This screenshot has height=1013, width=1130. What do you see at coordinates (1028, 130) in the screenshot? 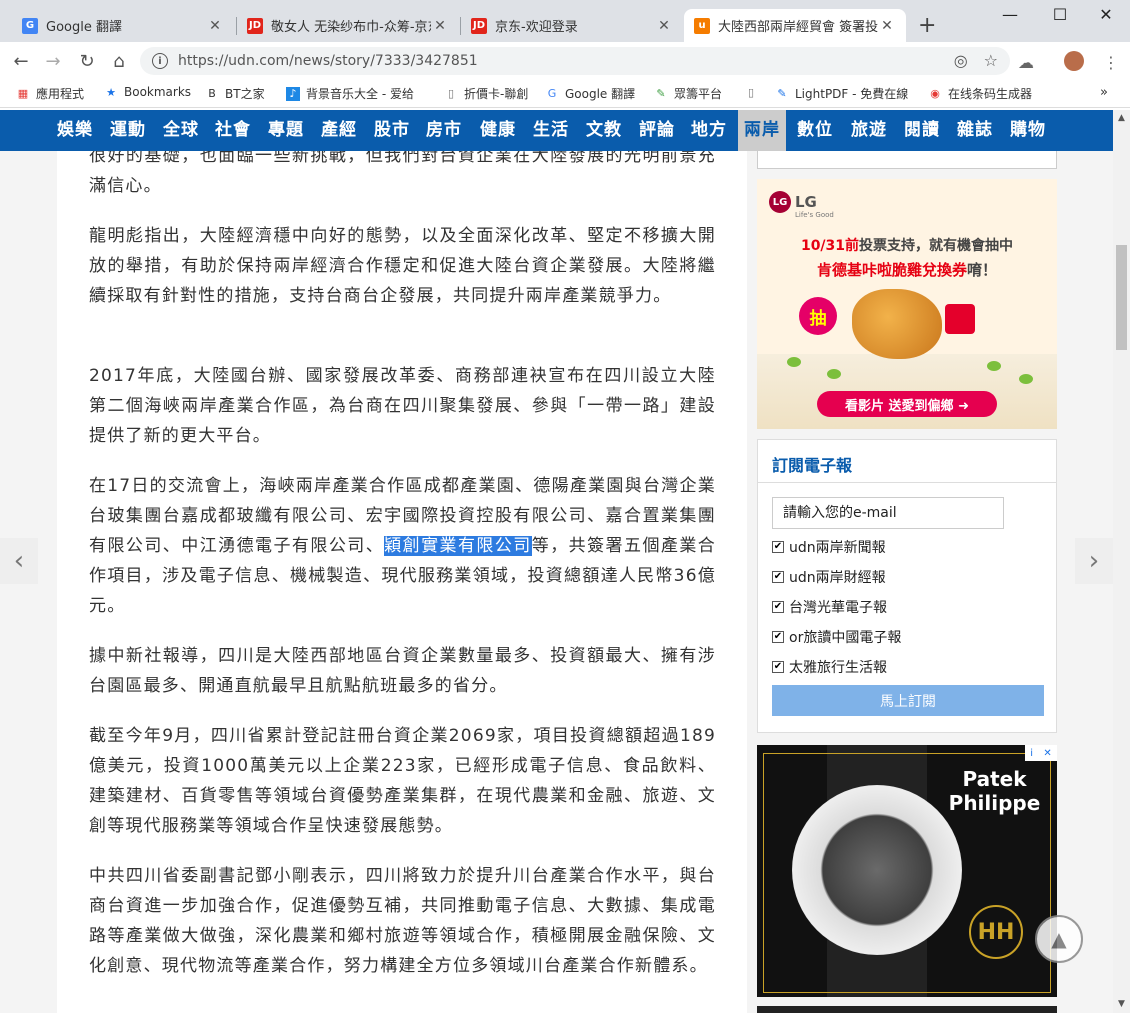
I see `nav-item: 購物` at bounding box center [1028, 130].